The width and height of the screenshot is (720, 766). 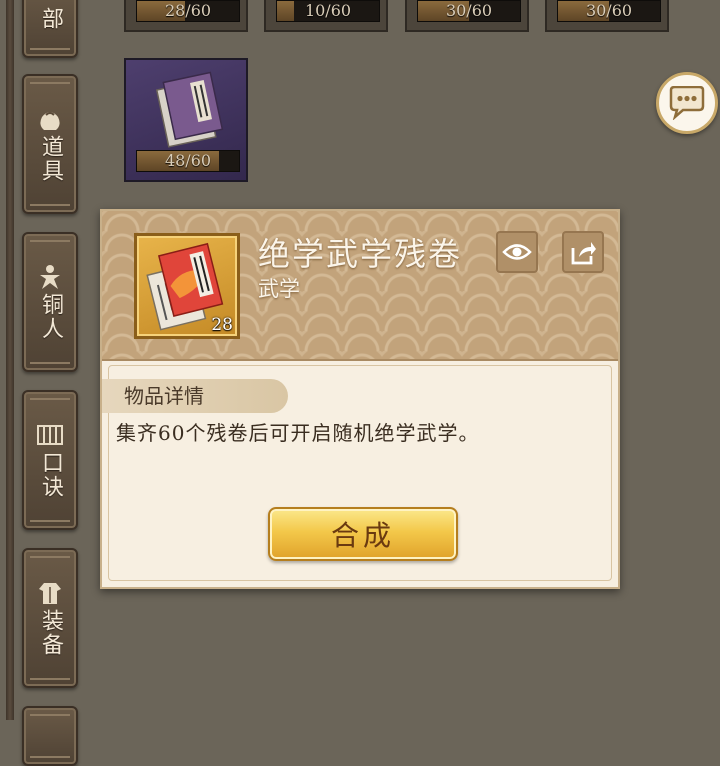 I want to click on compose-label: 合成, so click(x=362, y=535).